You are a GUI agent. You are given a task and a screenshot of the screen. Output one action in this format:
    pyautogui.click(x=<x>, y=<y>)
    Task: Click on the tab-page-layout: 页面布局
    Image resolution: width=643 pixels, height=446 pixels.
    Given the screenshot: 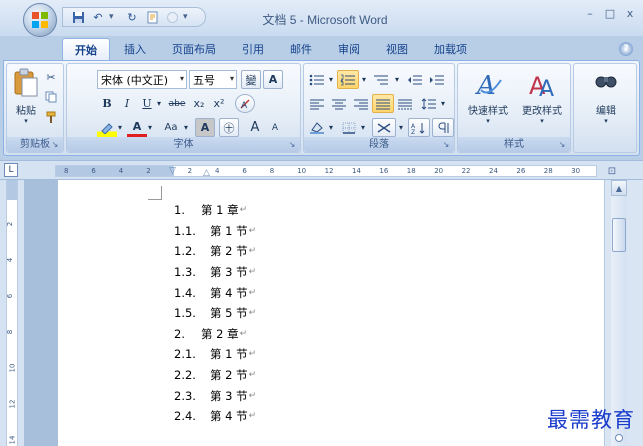 What is the action you would take?
    pyautogui.click(x=194, y=49)
    